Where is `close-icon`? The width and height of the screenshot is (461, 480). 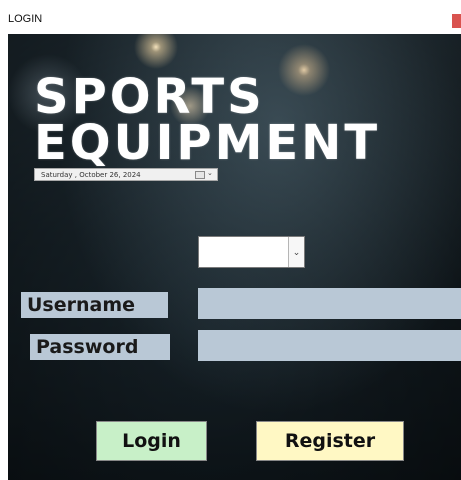 close-icon is located at coordinates (456, 21).